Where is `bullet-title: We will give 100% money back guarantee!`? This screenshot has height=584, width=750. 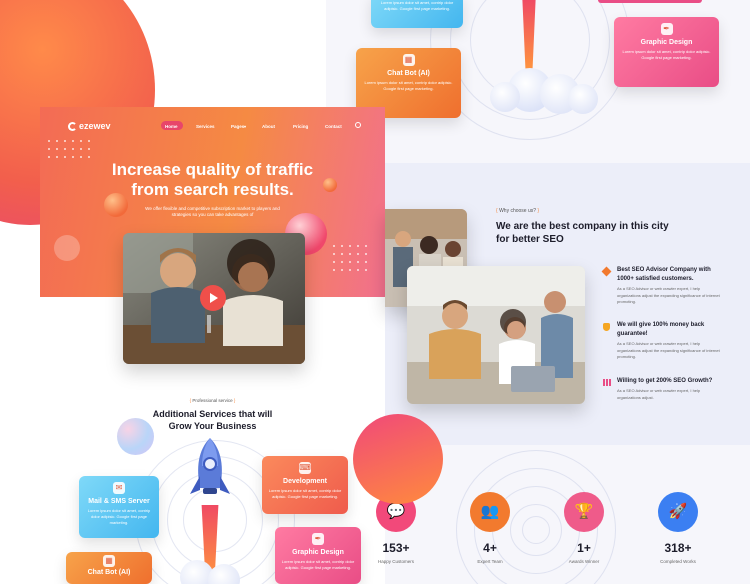
bullet-title: We will give 100% money back guarantee! is located at coordinates (661, 329).